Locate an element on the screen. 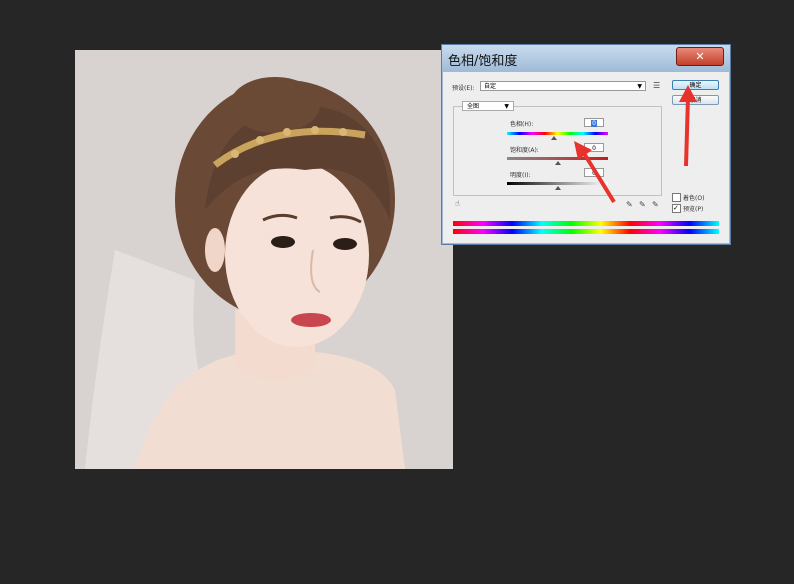 The width and height of the screenshot is (794, 584). close-button: ✕ is located at coordinates (700, 56).